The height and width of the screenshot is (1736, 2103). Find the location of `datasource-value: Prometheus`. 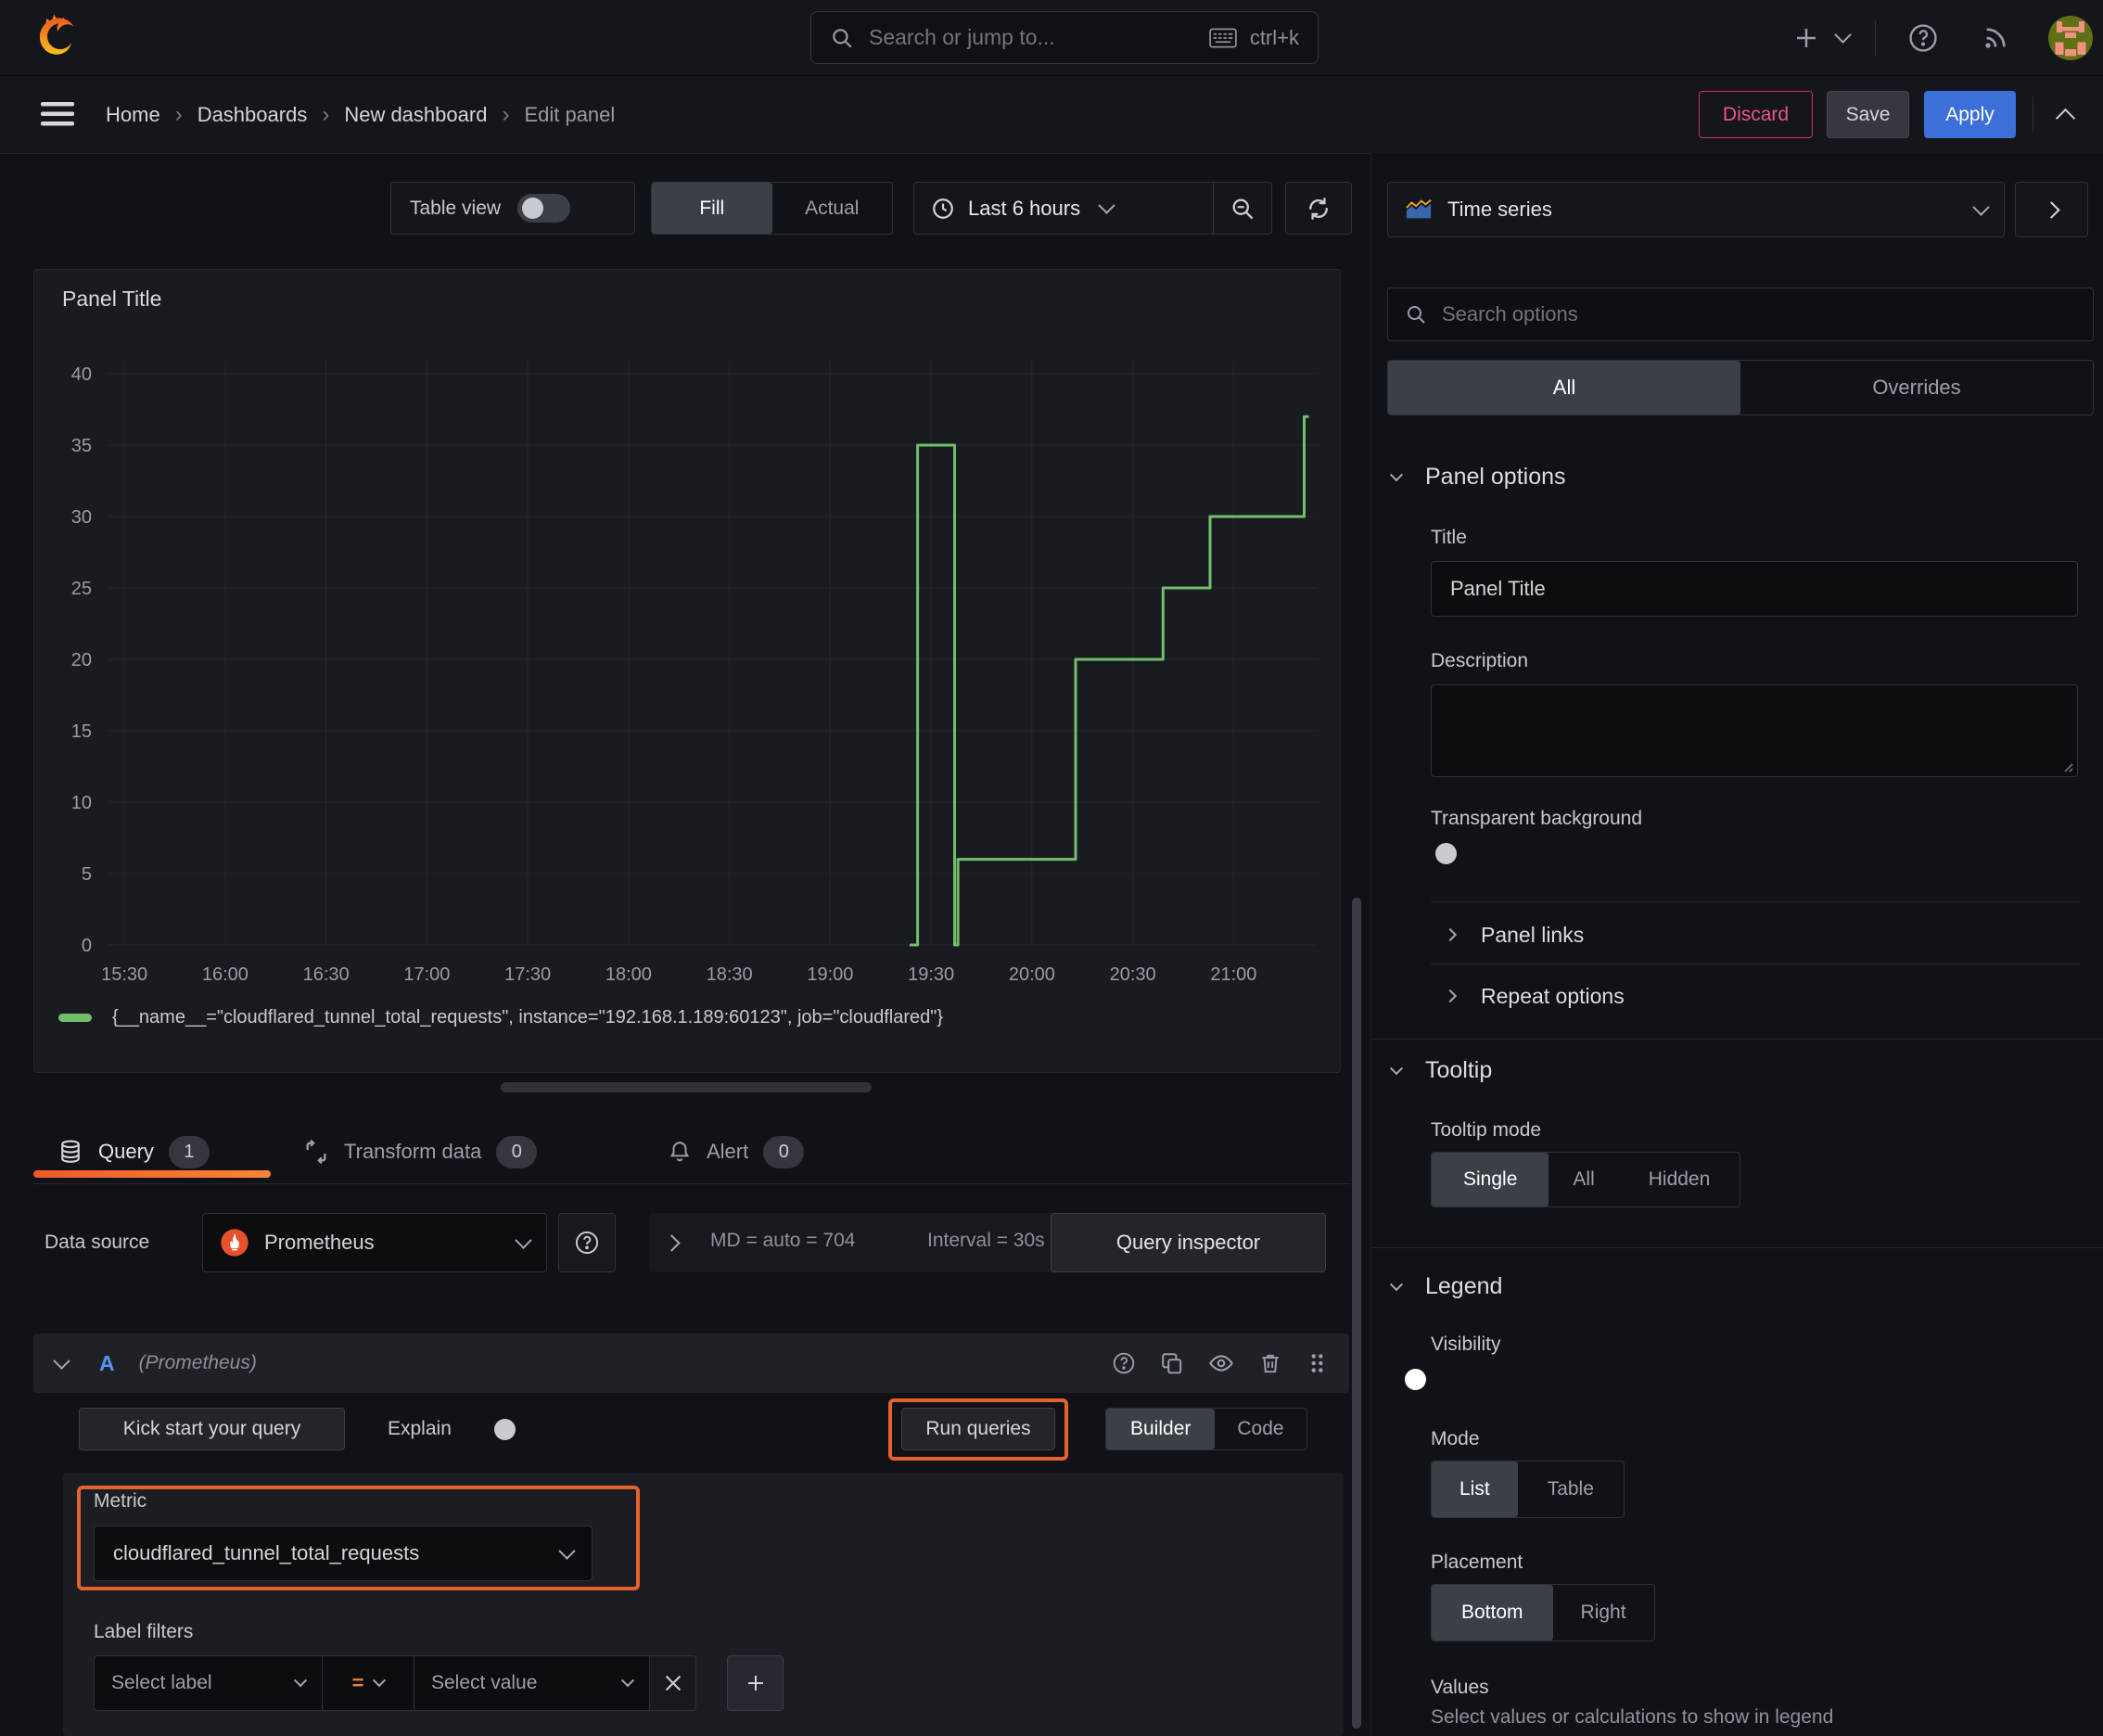

datasource-value: Prometheus is located at coordinates (319, 1242).